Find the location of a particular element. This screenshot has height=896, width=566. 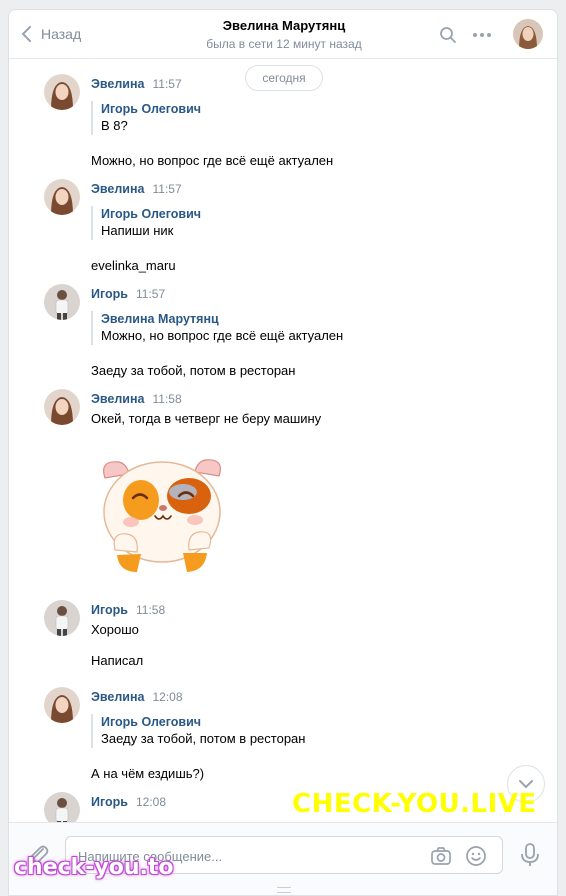

quote-text: Напиши ник is located at coordinates (137, 230).